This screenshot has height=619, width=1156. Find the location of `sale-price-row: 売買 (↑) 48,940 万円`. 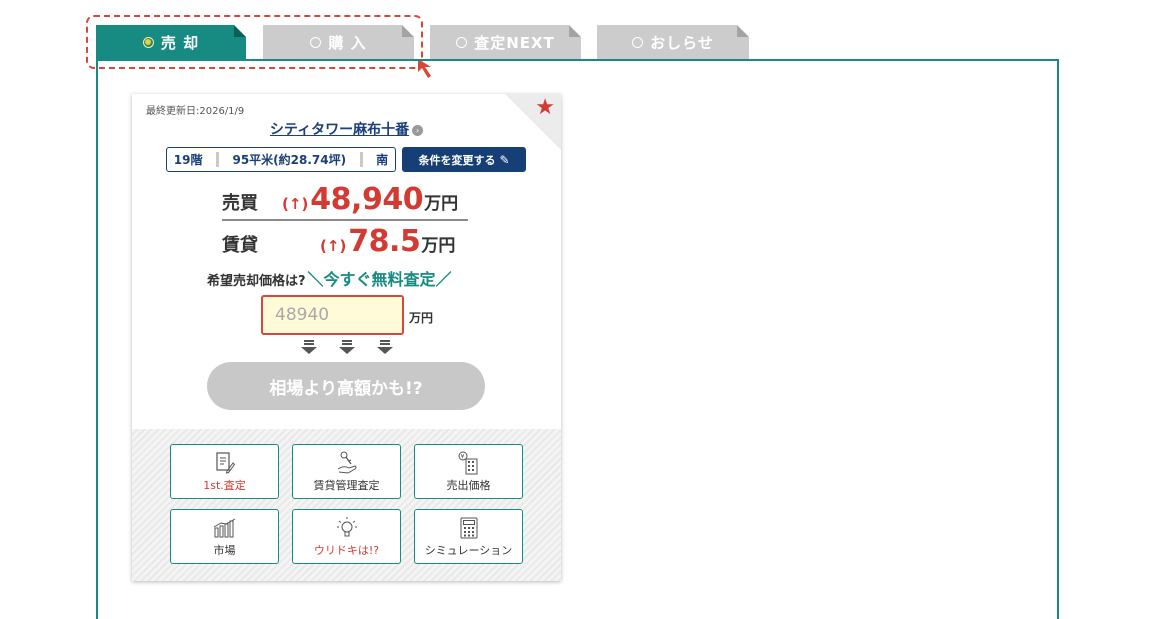

sale-price-row: 売買 (↑) 48,940 万円 is located at coordinates (345, 201).